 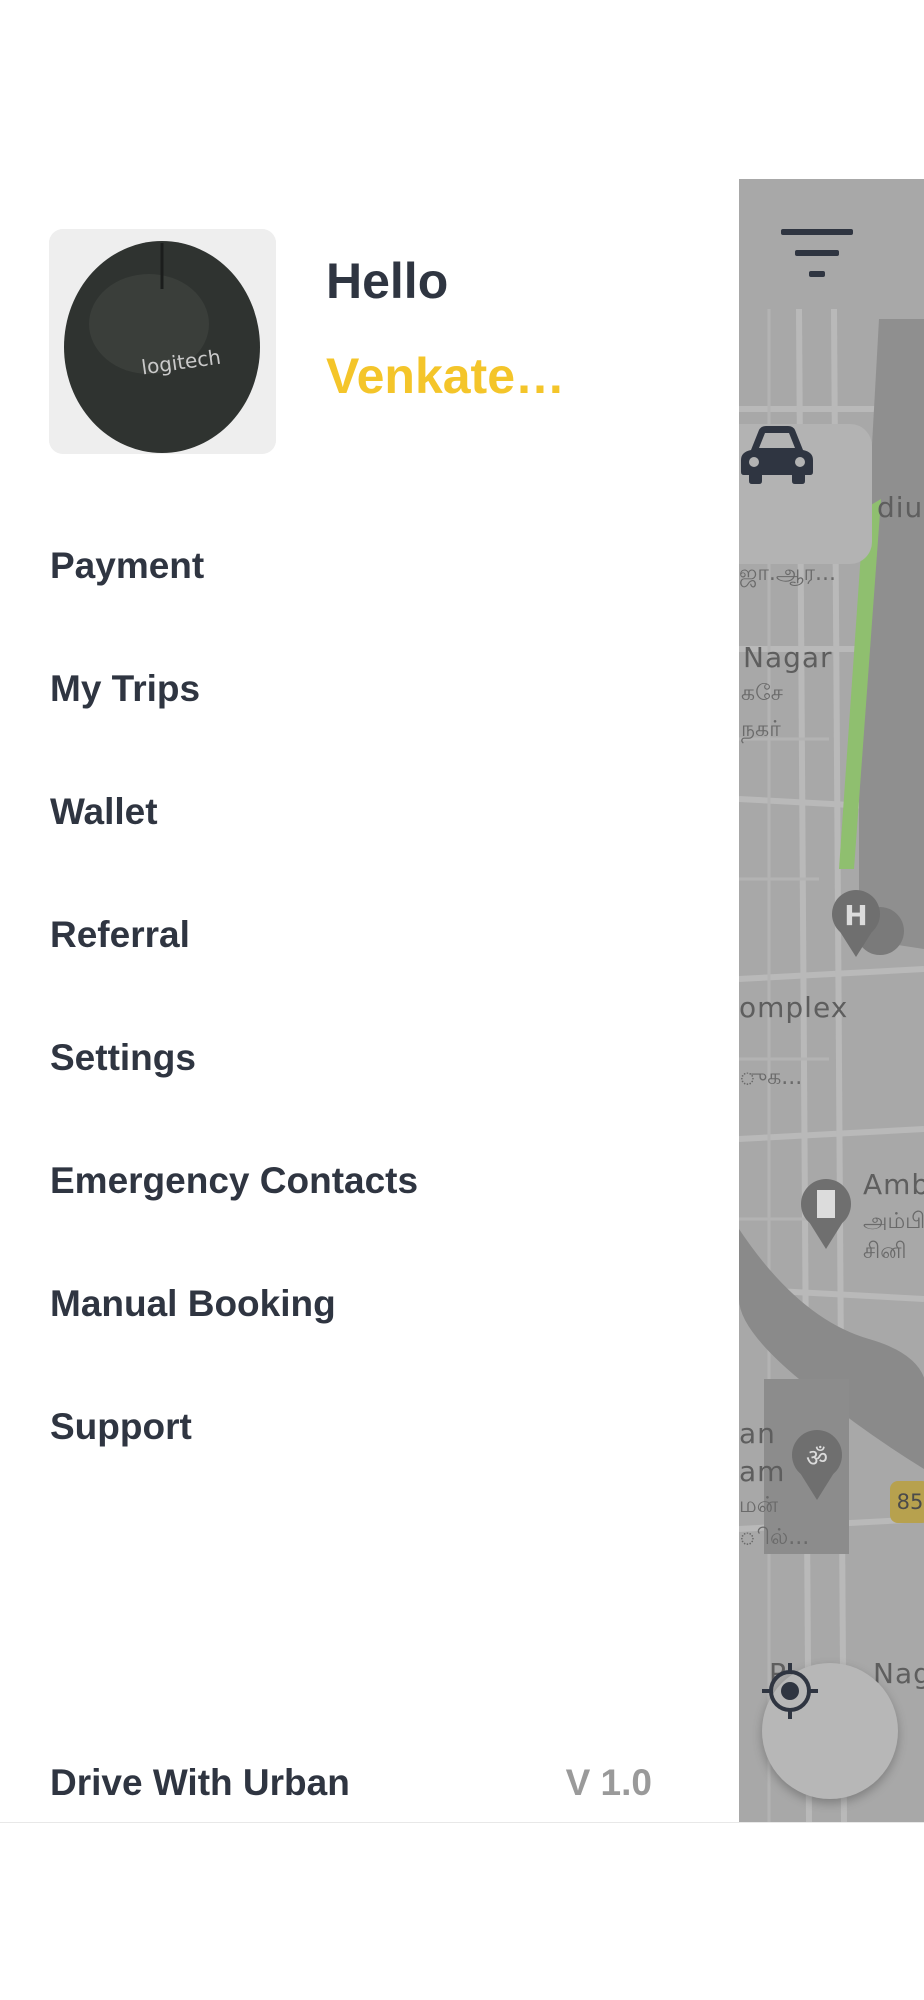 What do you see at coordinates (193, 1304) in the screenshot?
I see `menu-item-manual-booking: Manual Booking` at bounding box center [193, 1304].